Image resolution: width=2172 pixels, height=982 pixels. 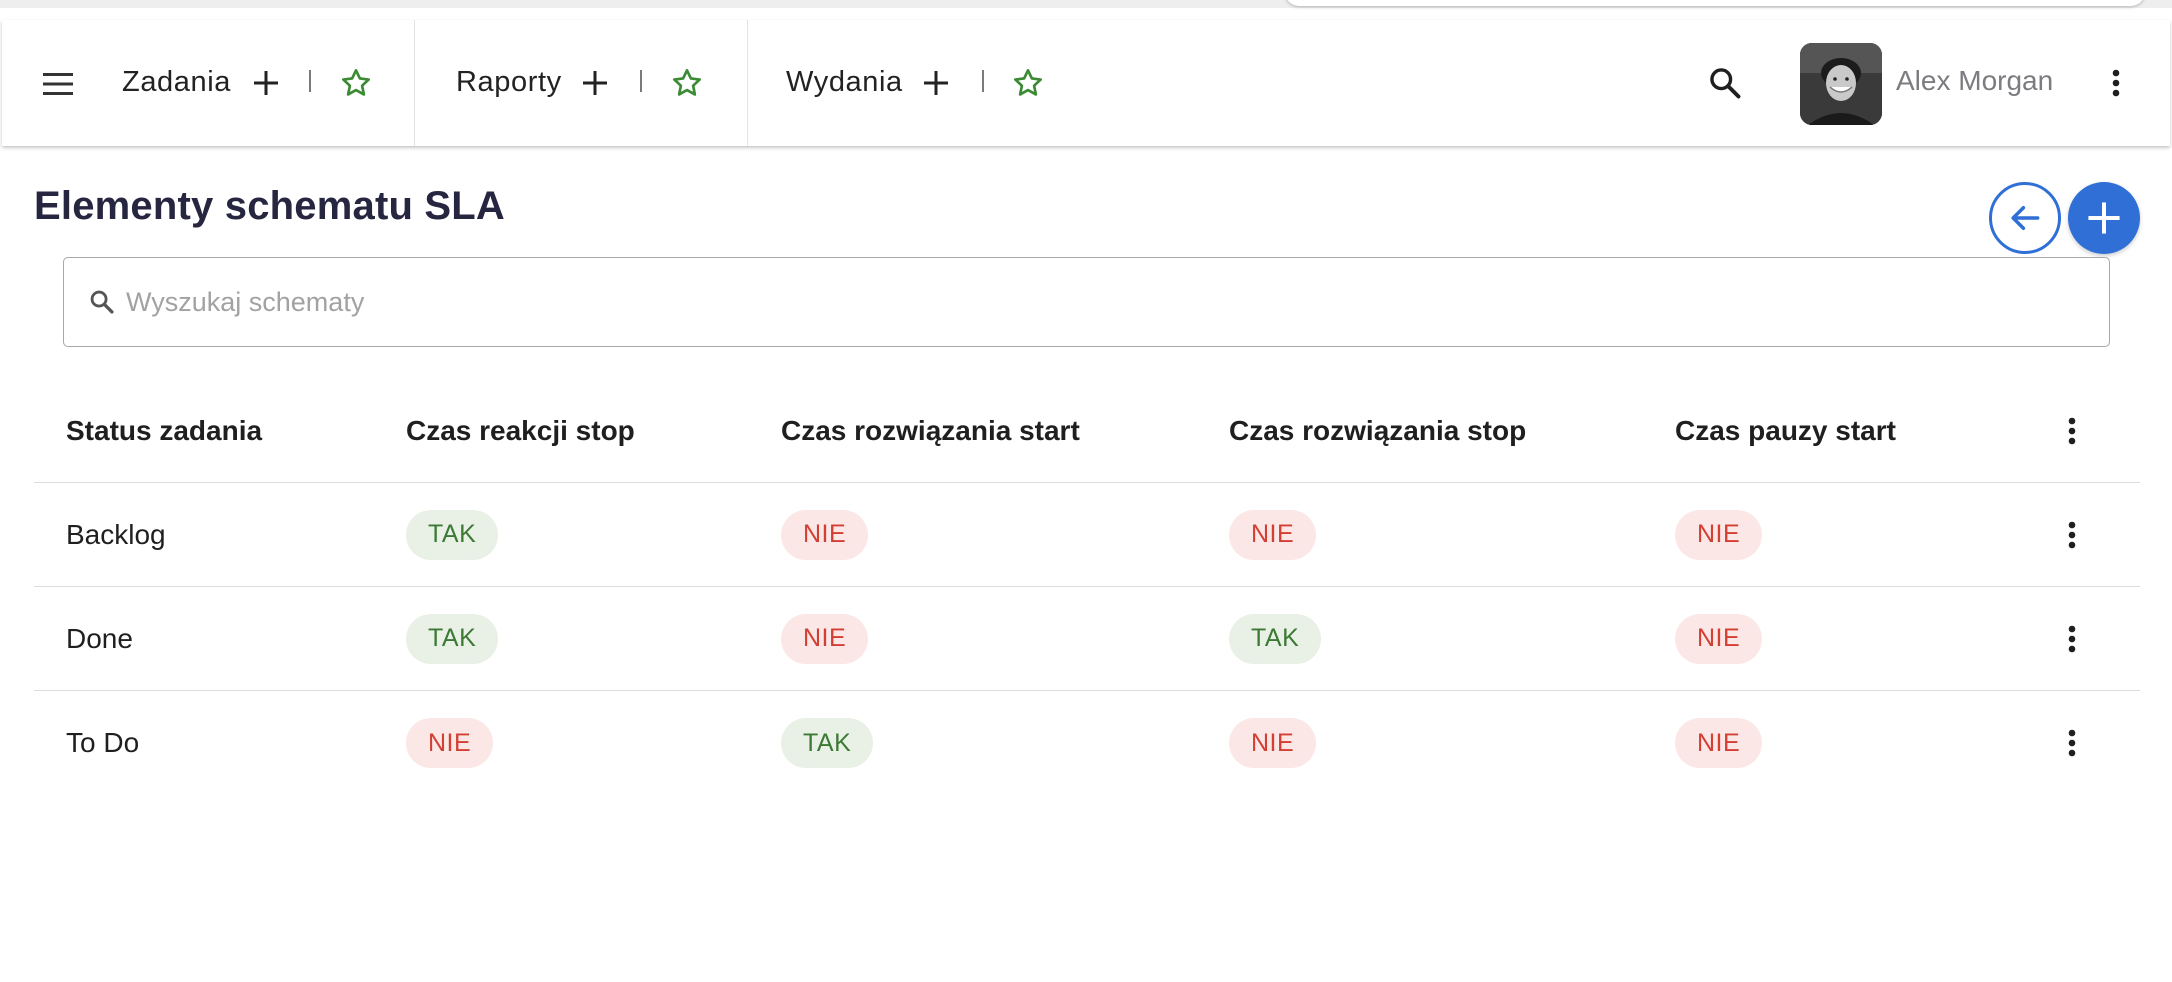 I want to click on favorite-releases-button, so click(x=1028, y=83).